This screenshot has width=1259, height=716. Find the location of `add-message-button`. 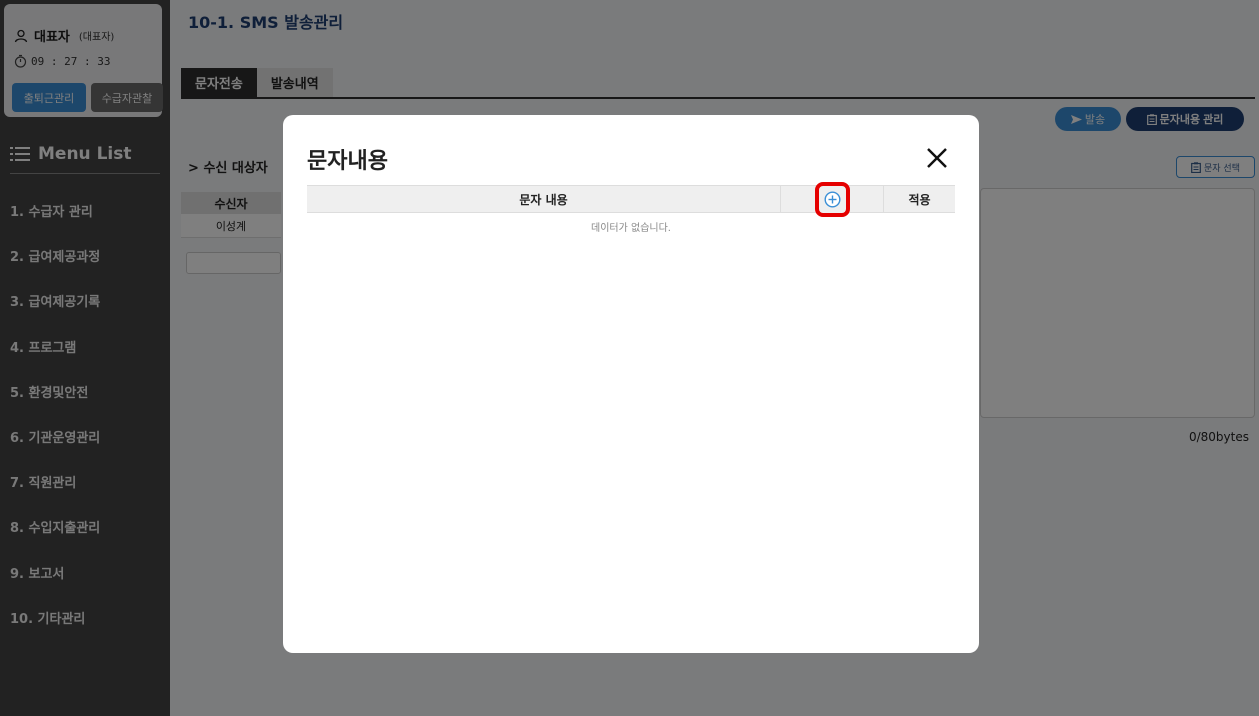

add-message-button is located at coordinates (832, 199).